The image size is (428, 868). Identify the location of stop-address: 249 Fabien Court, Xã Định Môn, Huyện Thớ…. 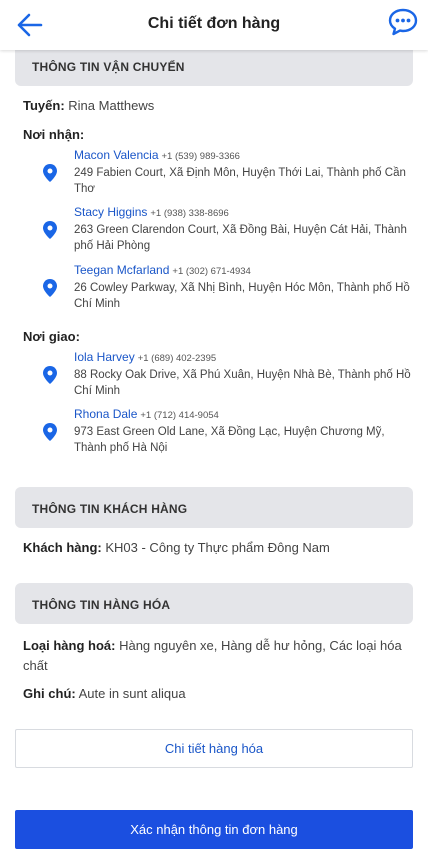
(240, 181).